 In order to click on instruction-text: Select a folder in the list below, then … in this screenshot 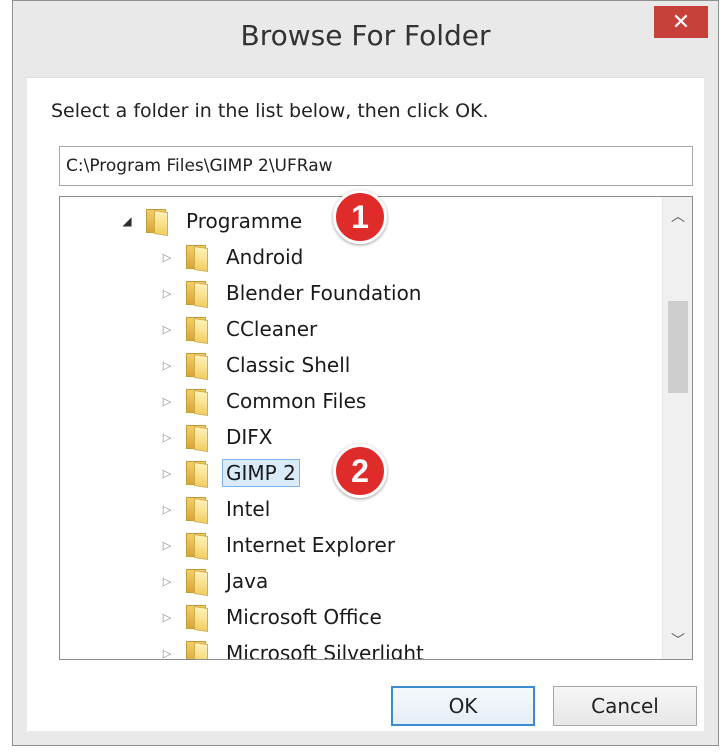, I will do `click(270, 111)`.